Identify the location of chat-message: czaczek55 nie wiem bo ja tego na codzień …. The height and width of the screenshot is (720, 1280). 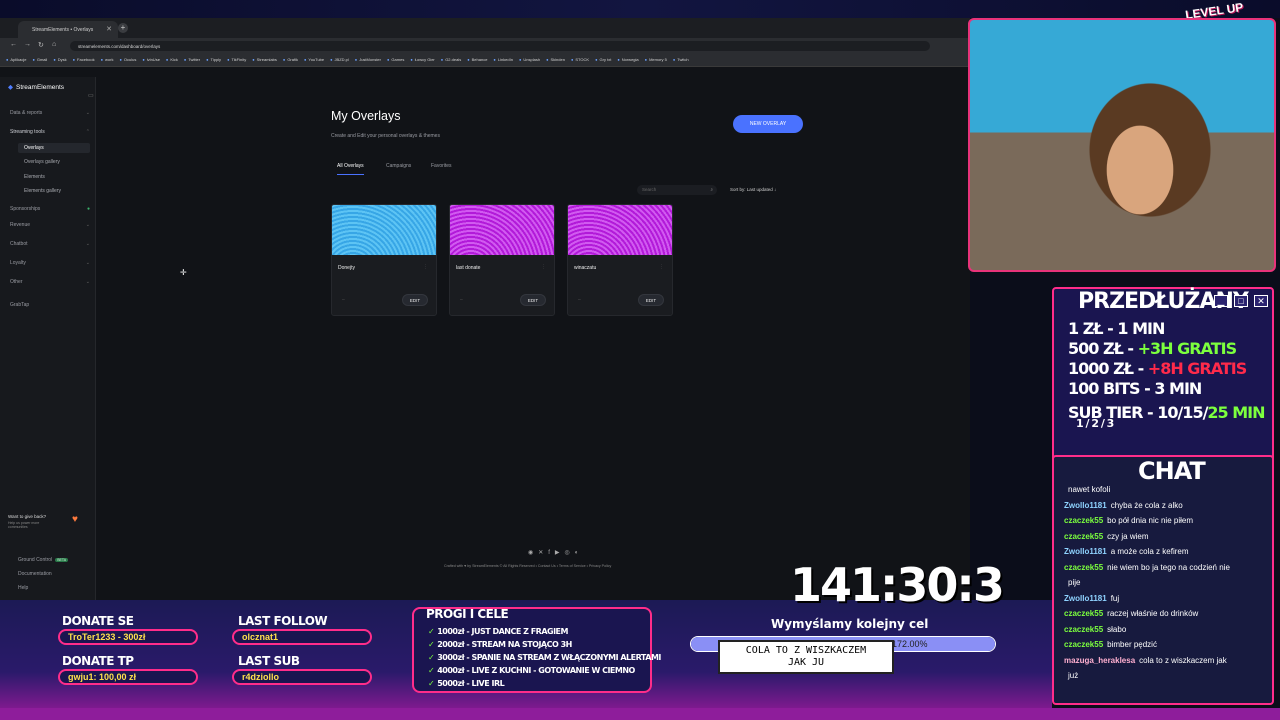
(1147, 567).